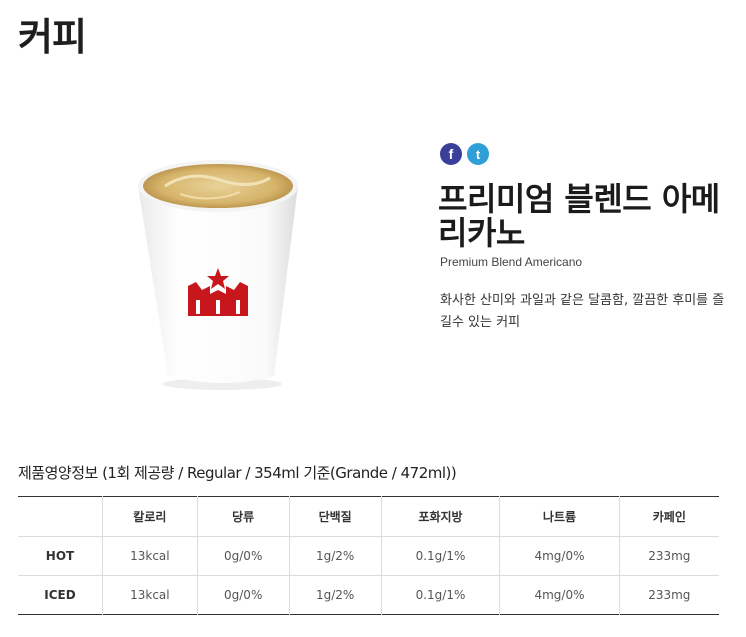  What do you see at coordinates (464, 154) in the screenshot?
I see `social-share: f t` at bounding box center [464, 154].